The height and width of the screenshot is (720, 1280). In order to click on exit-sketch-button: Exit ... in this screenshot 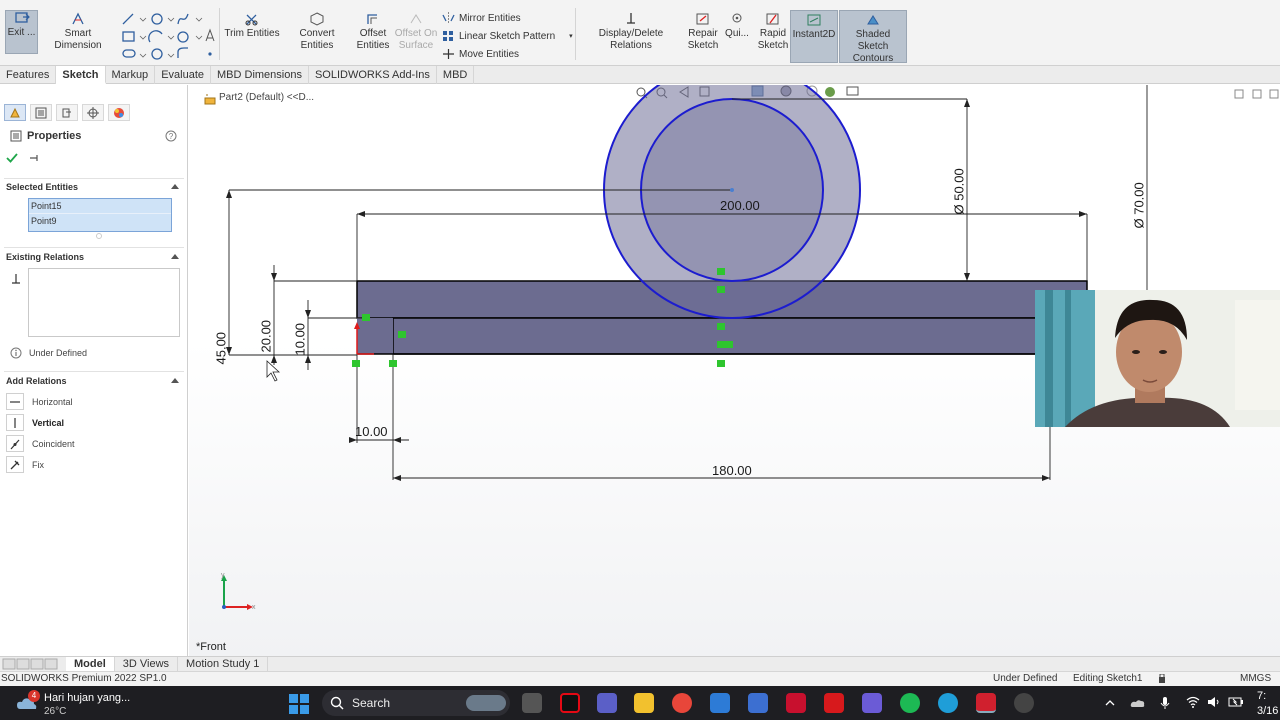, I will do `click(21, 32)`.